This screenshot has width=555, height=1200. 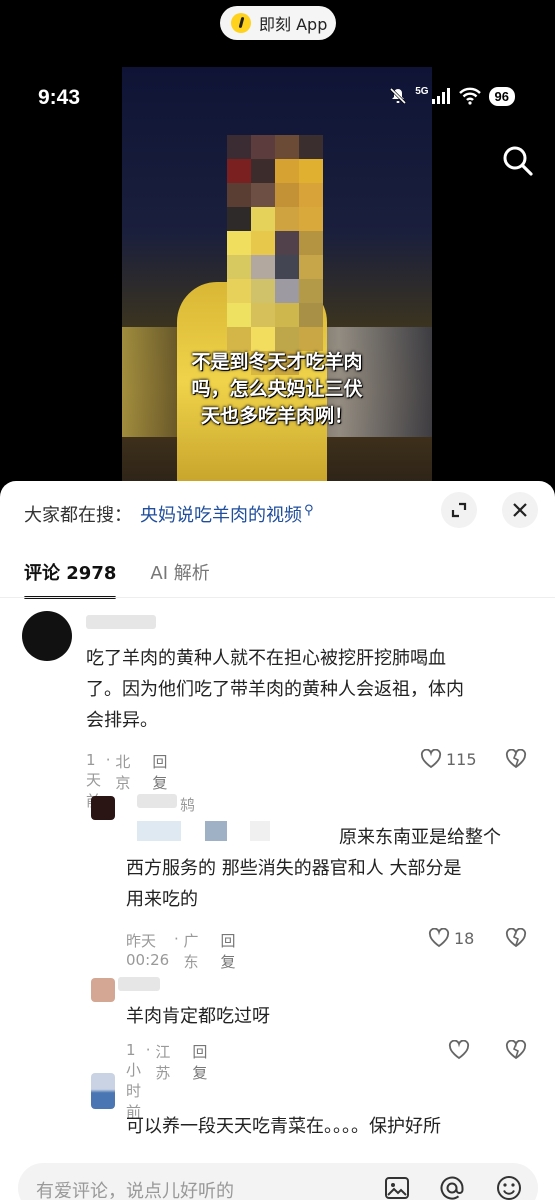 What do you see at coordinates (293, 24) in the screenshot?
I see `open-app-label: 即刻 App` at bounding box center [293, 24].